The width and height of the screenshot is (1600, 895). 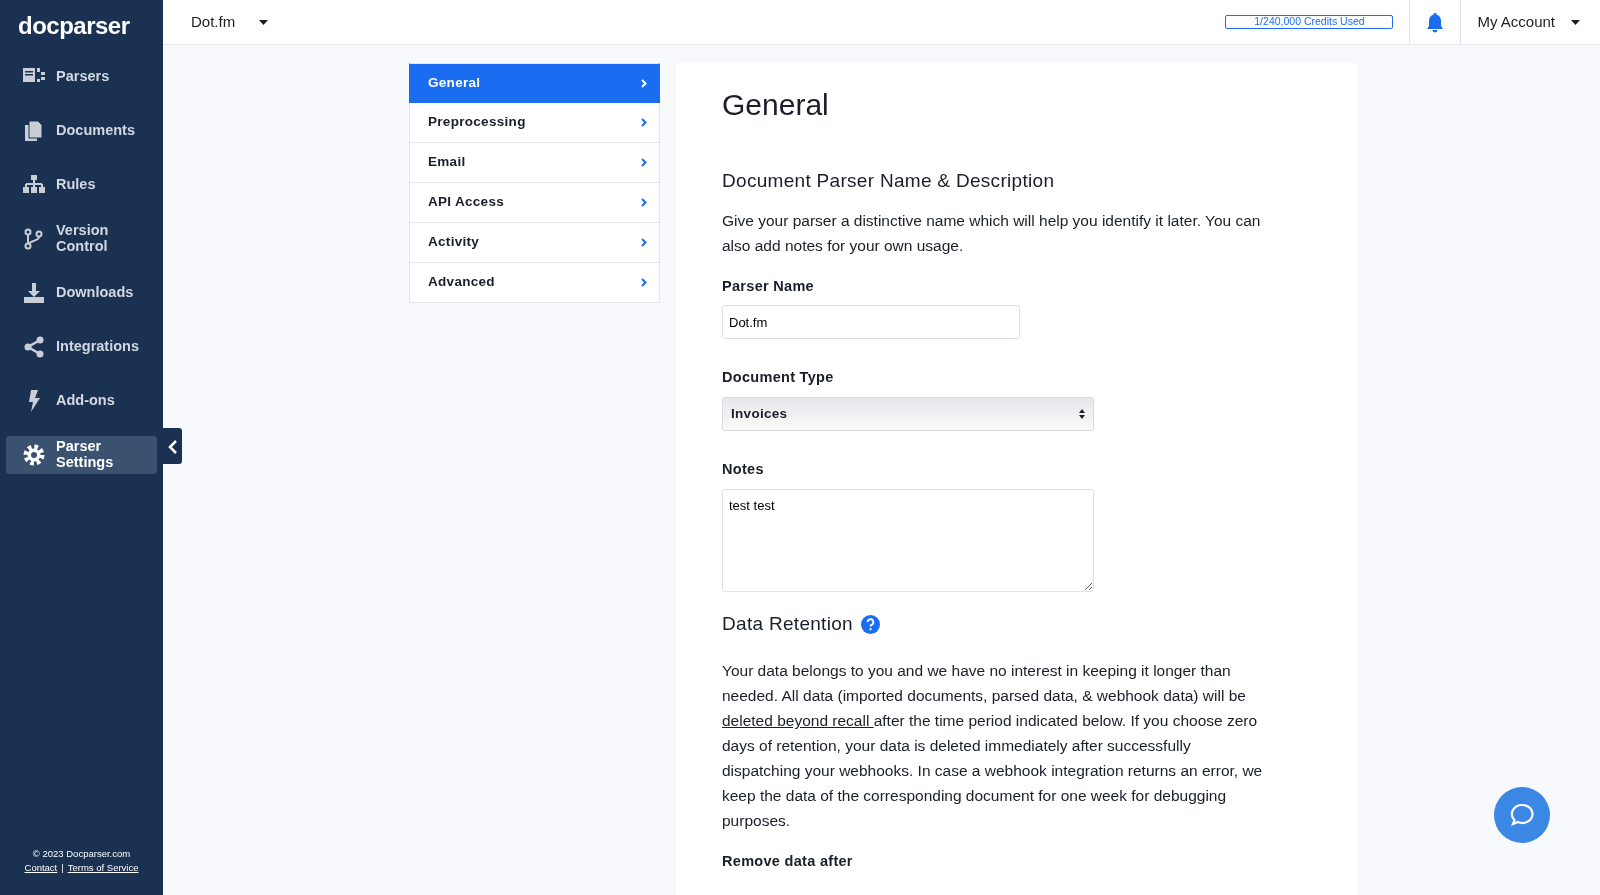 I want to click on footer-link: Terms of Service, so click(x=103, y=867).